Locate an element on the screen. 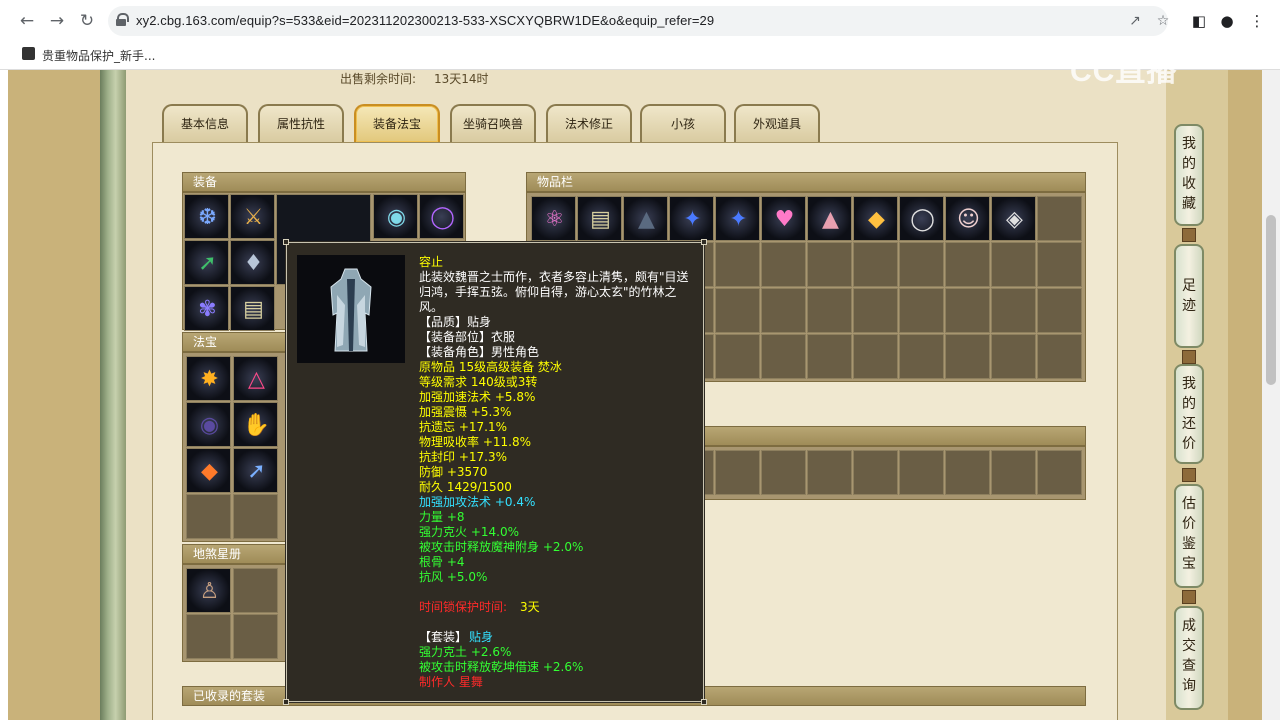  inventory-header: 物品栏 is located at coordinates (806, 182).